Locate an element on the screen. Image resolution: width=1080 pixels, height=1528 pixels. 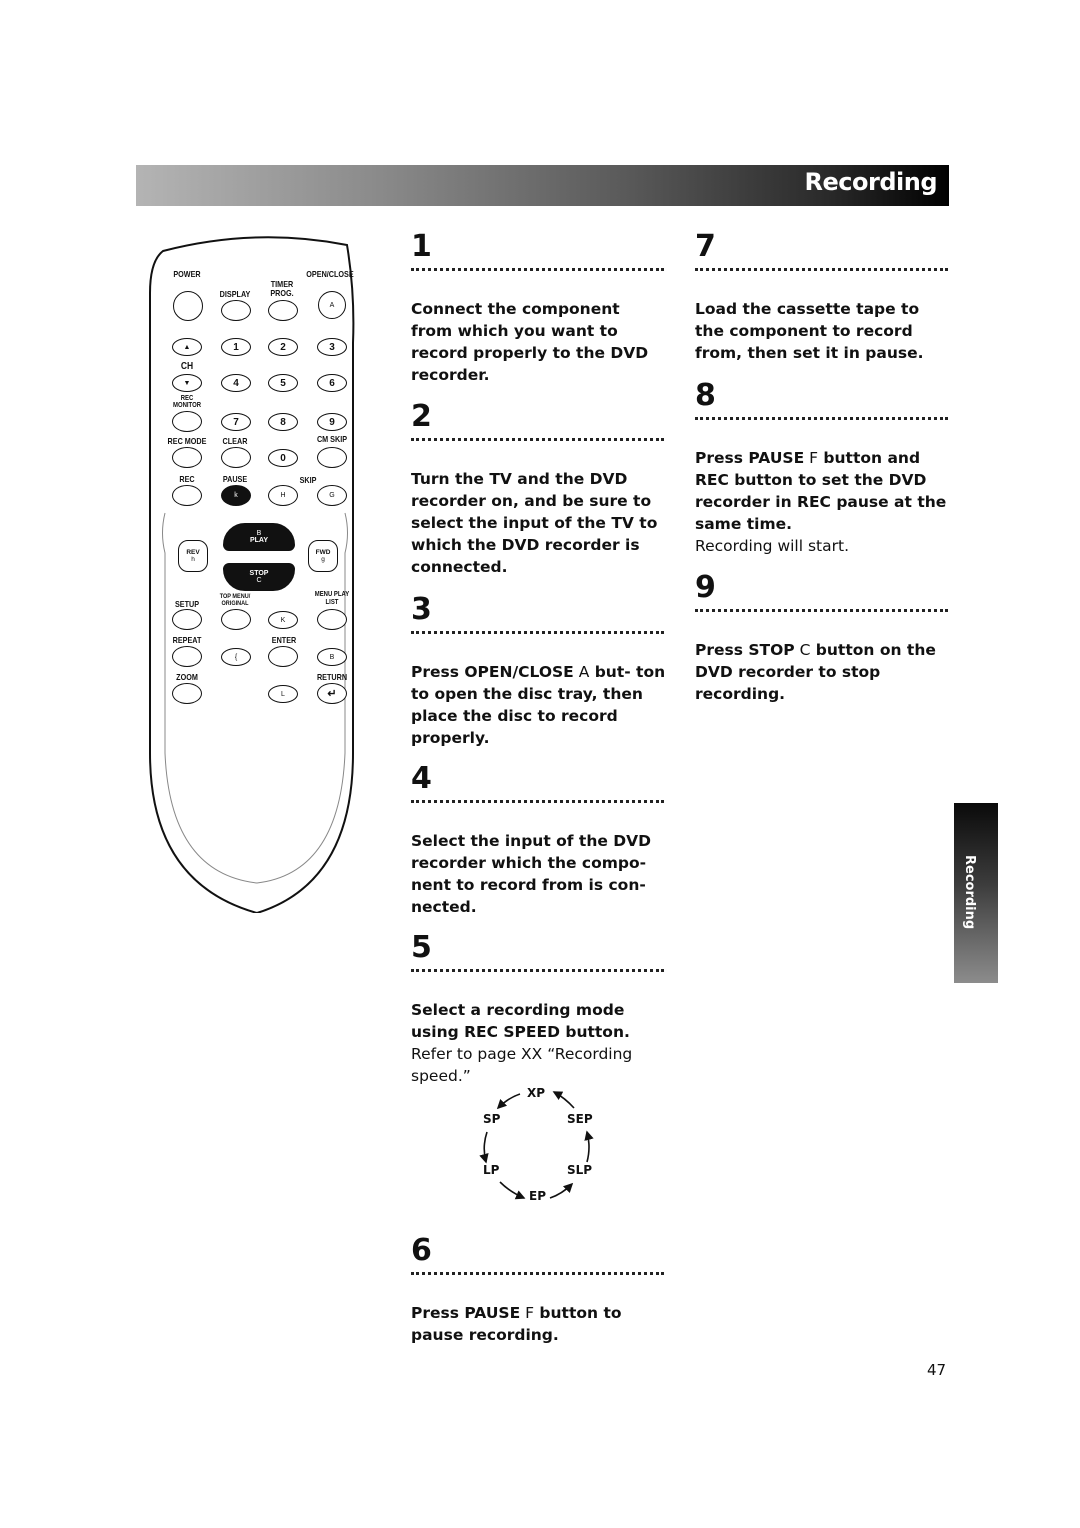
menu-button is located at coordinates (332, 619).